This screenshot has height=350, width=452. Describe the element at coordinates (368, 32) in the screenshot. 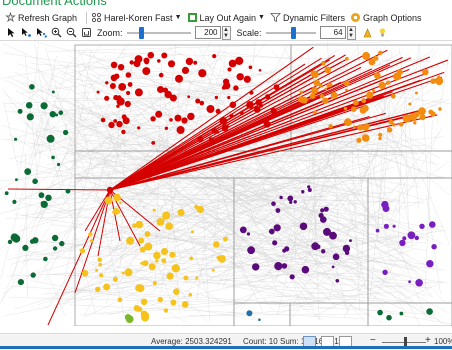

I see `lock-button` at that location.